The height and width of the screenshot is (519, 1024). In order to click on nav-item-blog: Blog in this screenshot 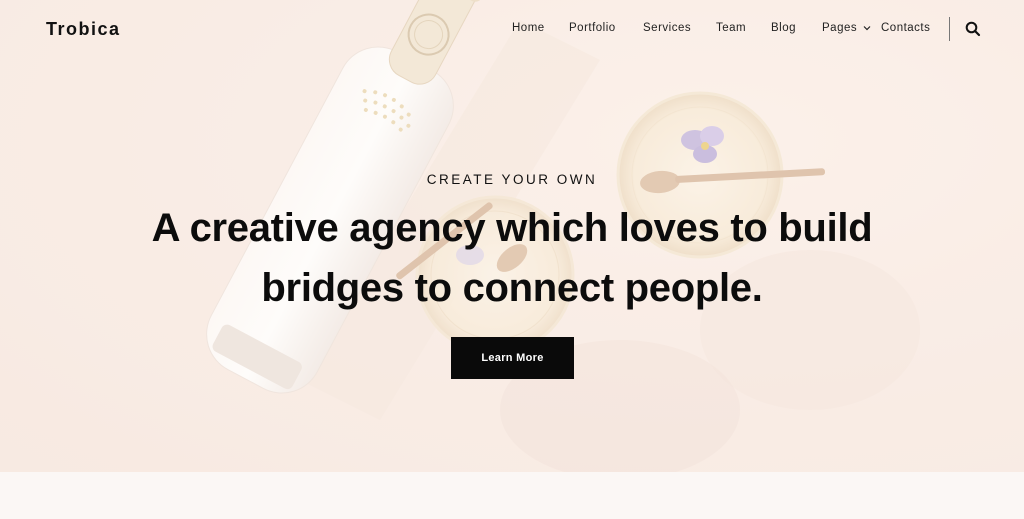, I will do `click(783, 28)`.